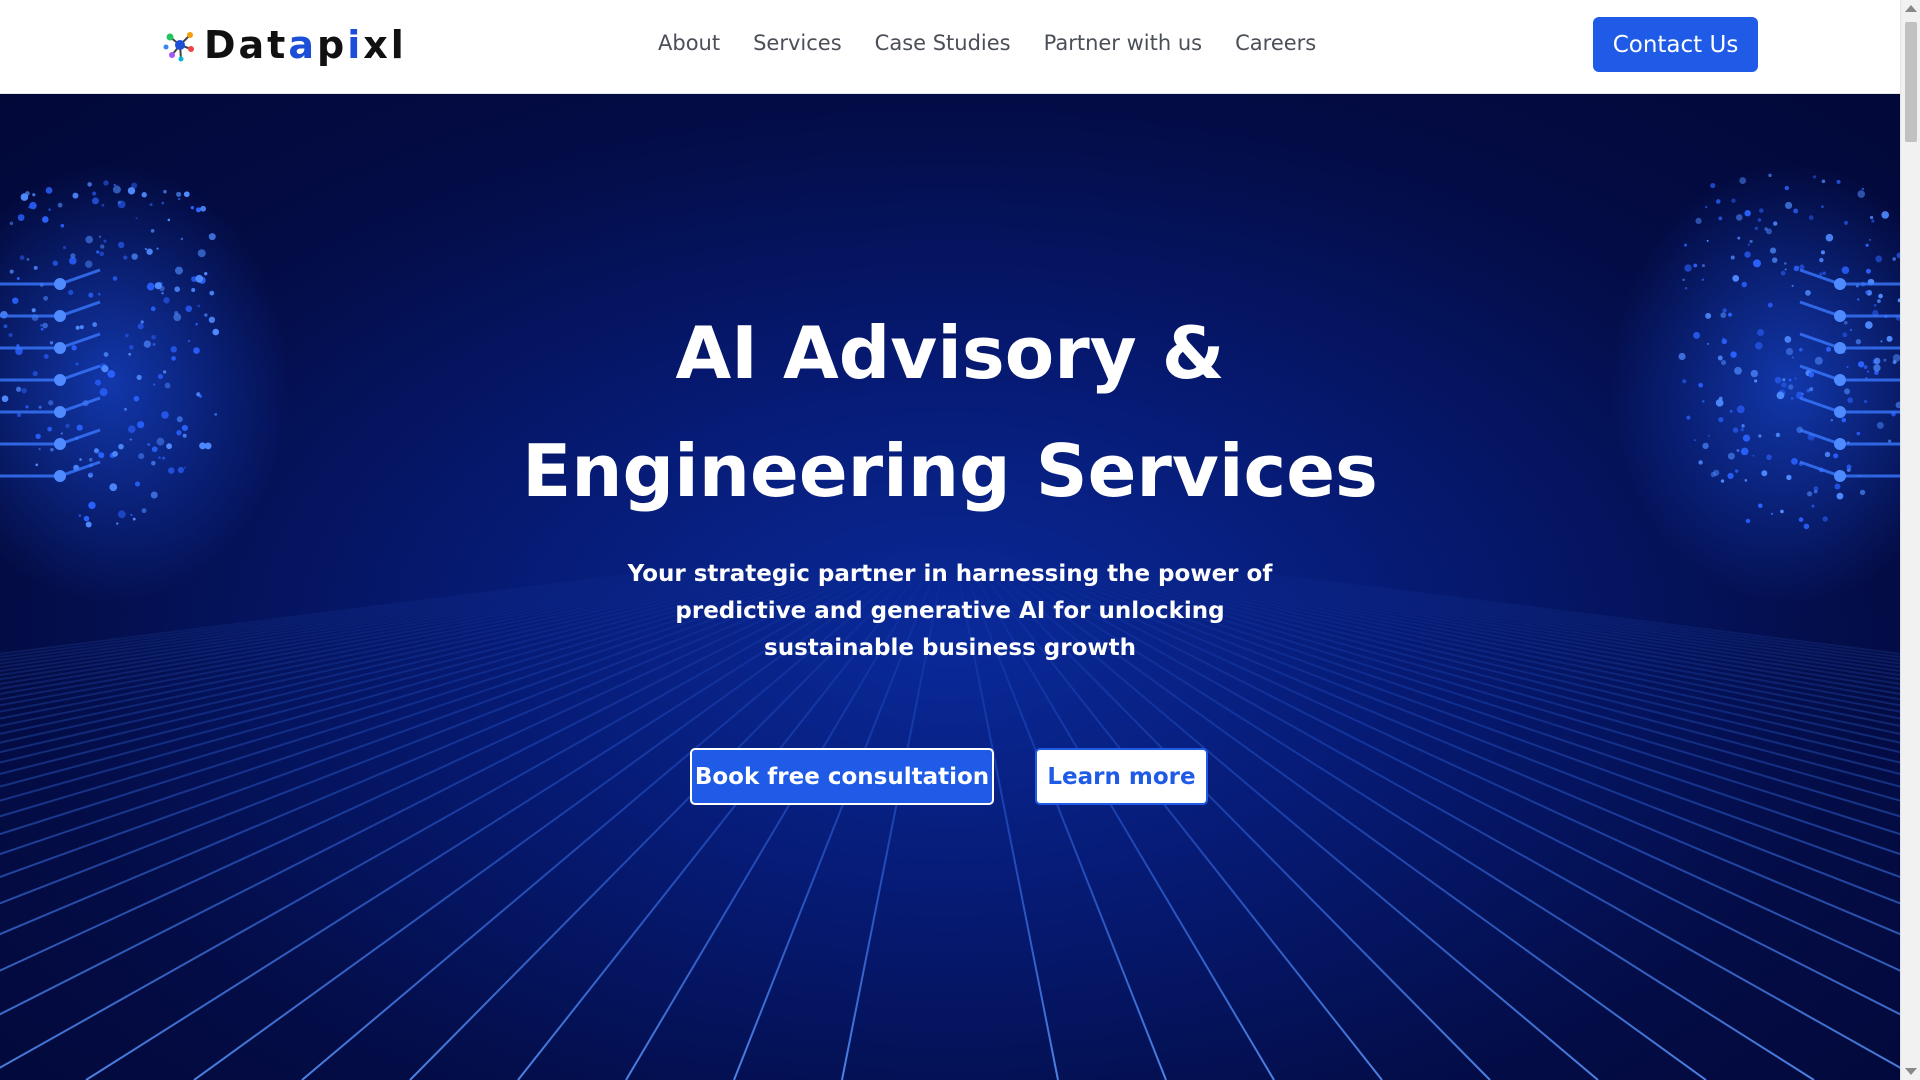 The width and height of the screenshot is (1920, 1080). What do you see at coordinates (950, 471) in the screenshot?
I see `hero-title-line-2: Engineering Services` at bounding box center [950, 471].